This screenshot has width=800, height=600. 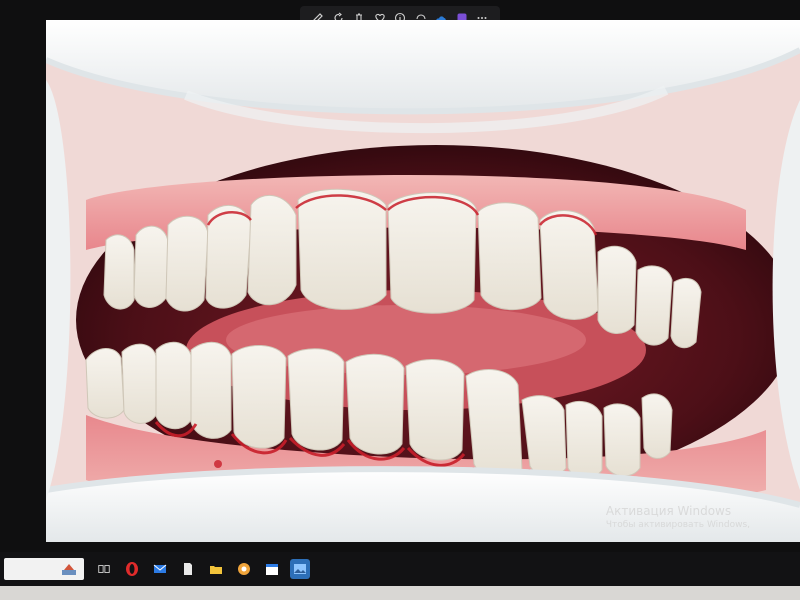 What do you see at coordinates (668, 511) in the screenshot?
I see `watermark-title: Активация Windows` at bounding box center [668, 511].